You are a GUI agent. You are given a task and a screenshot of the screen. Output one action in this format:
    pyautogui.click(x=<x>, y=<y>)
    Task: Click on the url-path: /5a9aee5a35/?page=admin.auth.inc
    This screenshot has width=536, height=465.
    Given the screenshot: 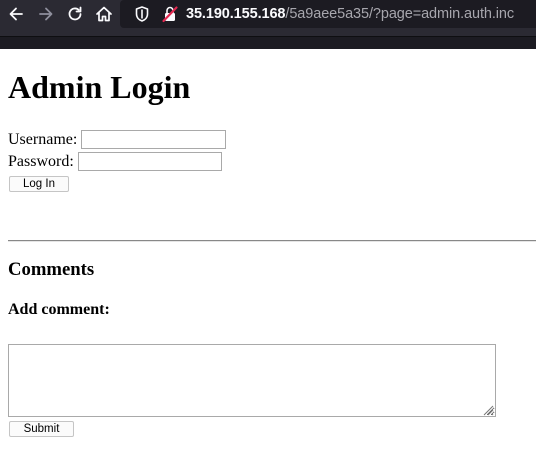 What is the action you would take?
    pyautogui.click(x=400, y=14)
    